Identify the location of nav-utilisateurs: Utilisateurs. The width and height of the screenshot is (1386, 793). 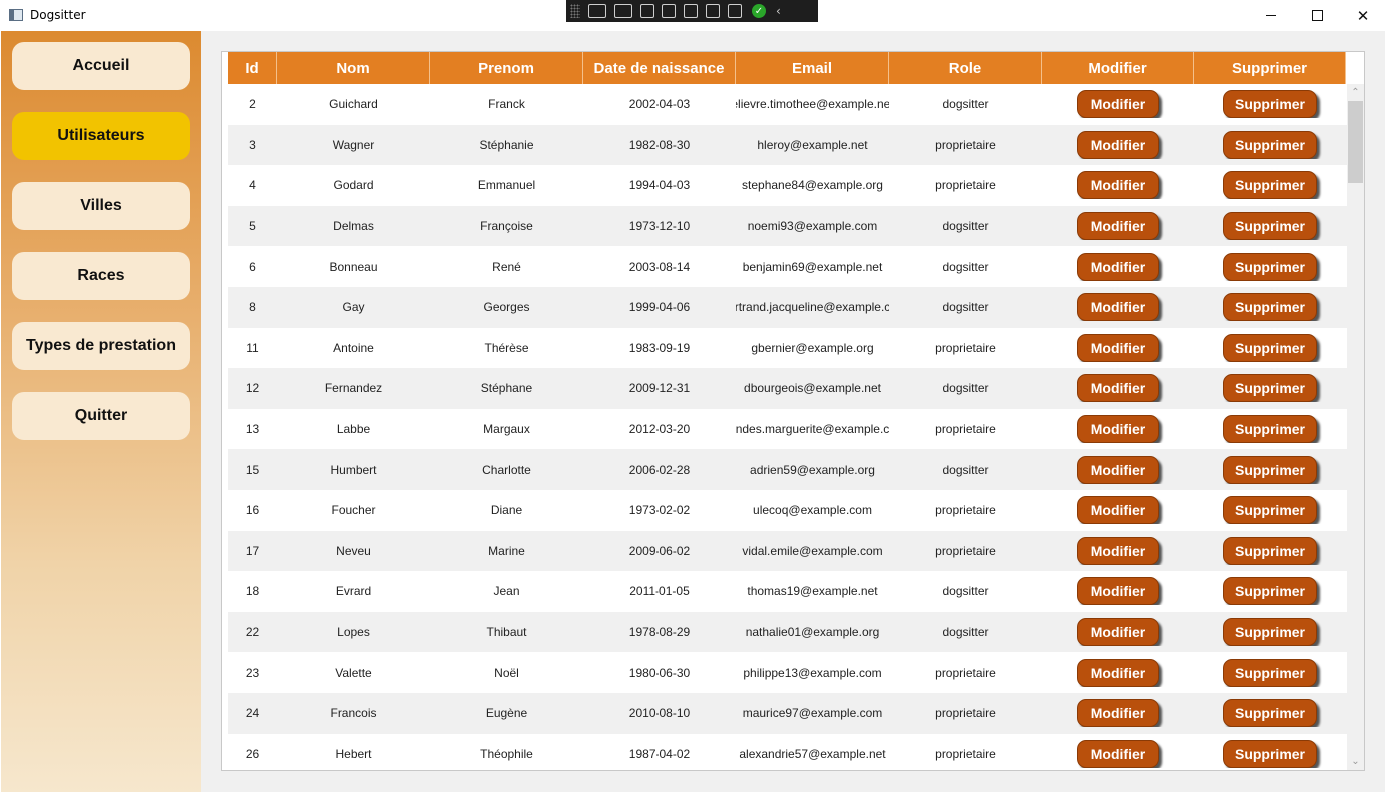
(101, 136).